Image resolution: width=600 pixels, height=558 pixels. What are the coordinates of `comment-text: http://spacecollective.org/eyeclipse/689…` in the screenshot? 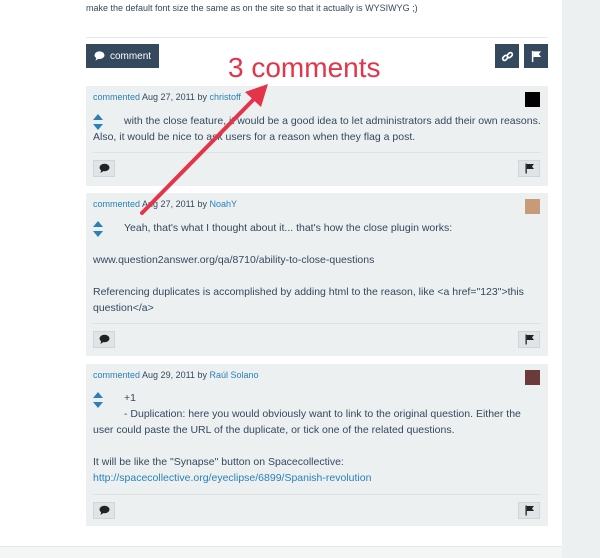 It's located at (317, 478).